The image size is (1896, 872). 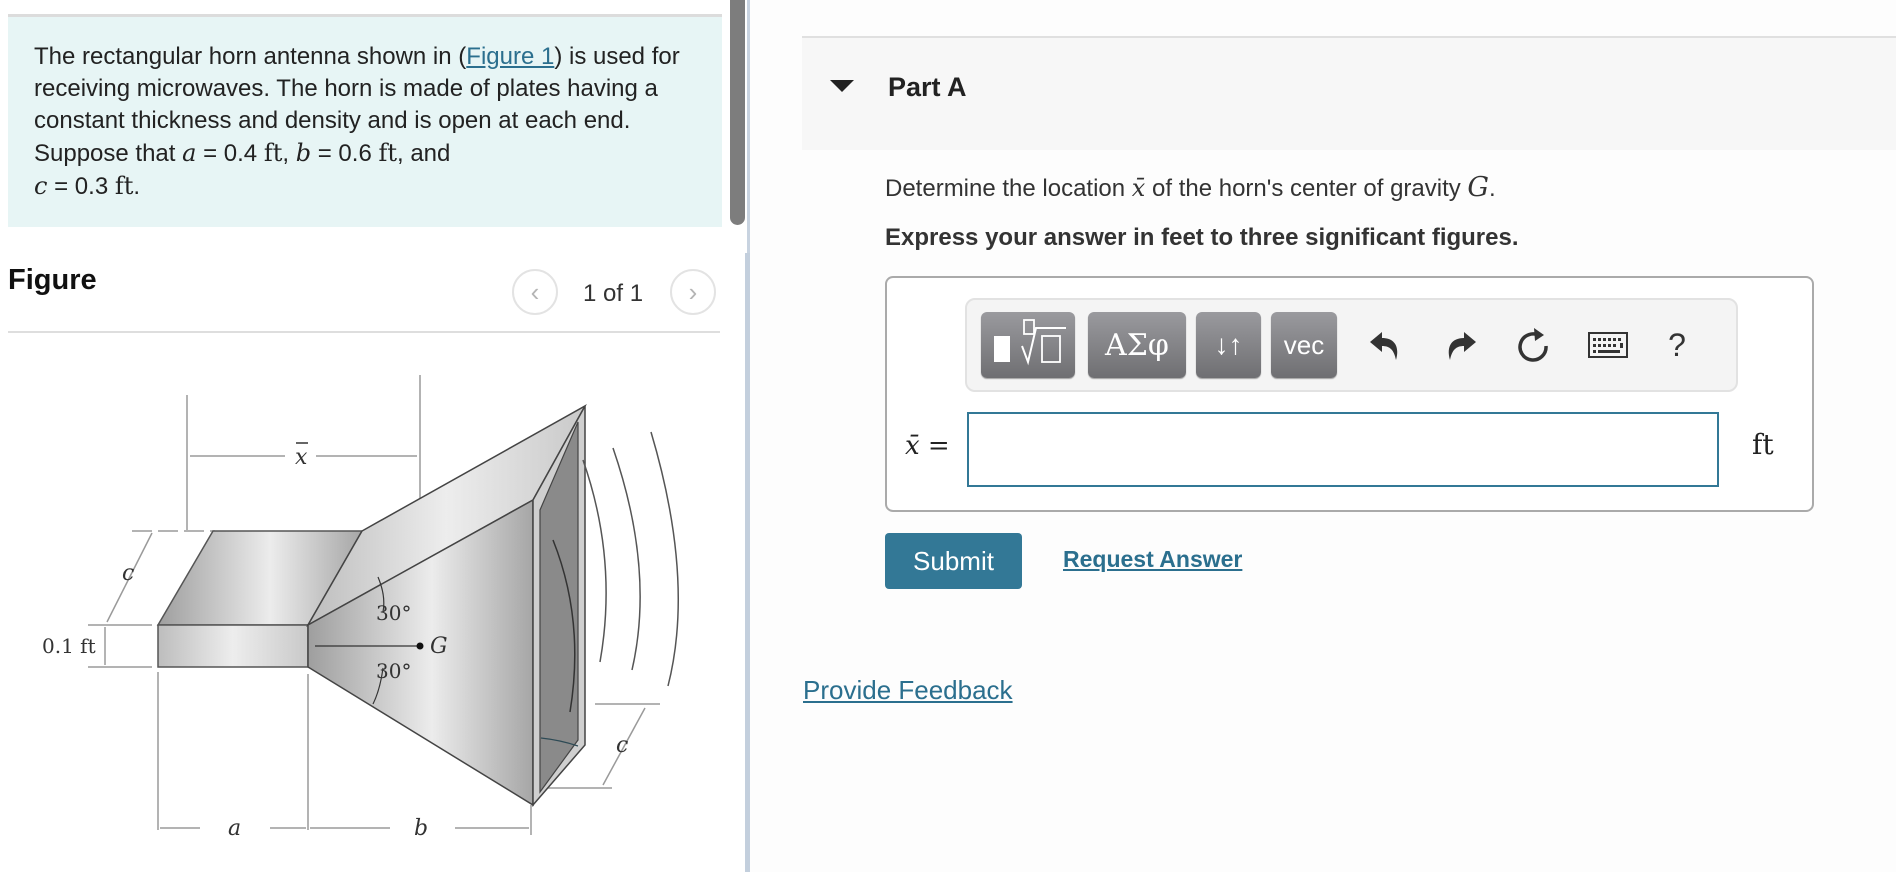 What do you see at coordinates (1152, 559) in the screenshot?
I see `request-answer-link: Request Answer` at bounding box center [1152, 559].